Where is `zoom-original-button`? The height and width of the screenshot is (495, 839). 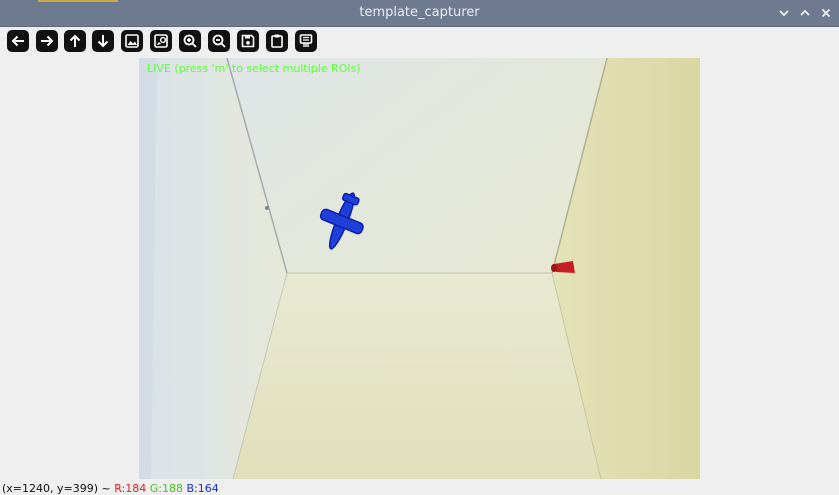
zoom-original-button is located at coordinates (161, 41).